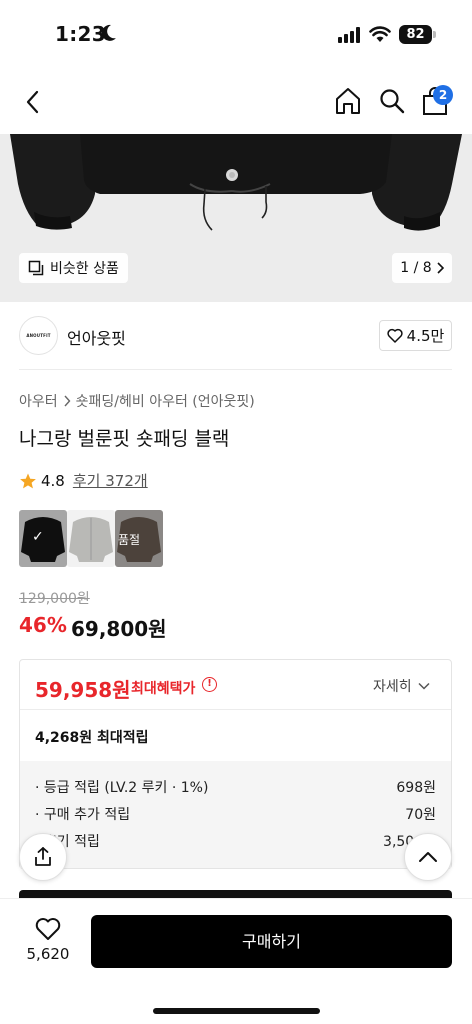 The height and width of the screenshot is (1024, 472). I want to click on battery-cap, so click(434, 34).